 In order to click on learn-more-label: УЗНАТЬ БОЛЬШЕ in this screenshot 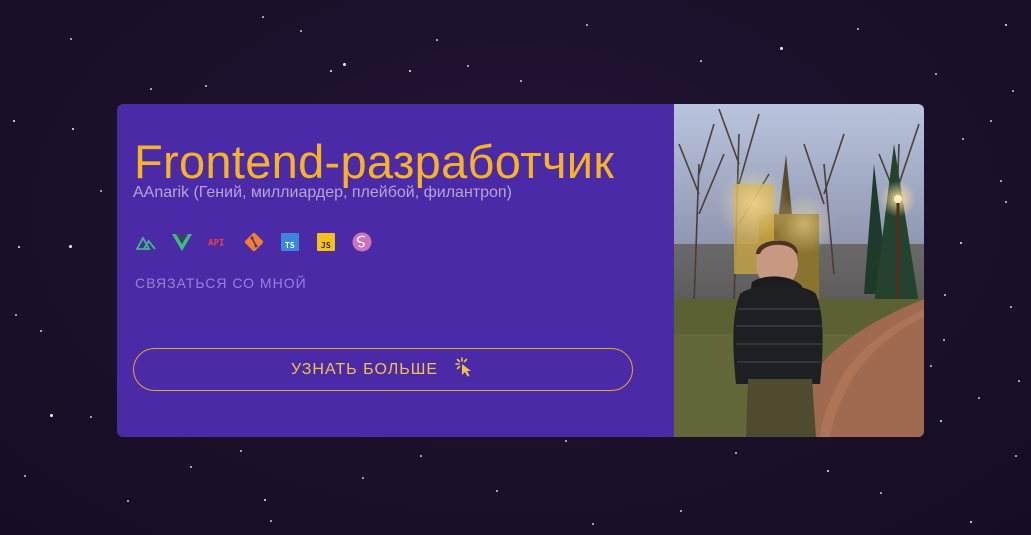, I will do `click(364, 369)`.